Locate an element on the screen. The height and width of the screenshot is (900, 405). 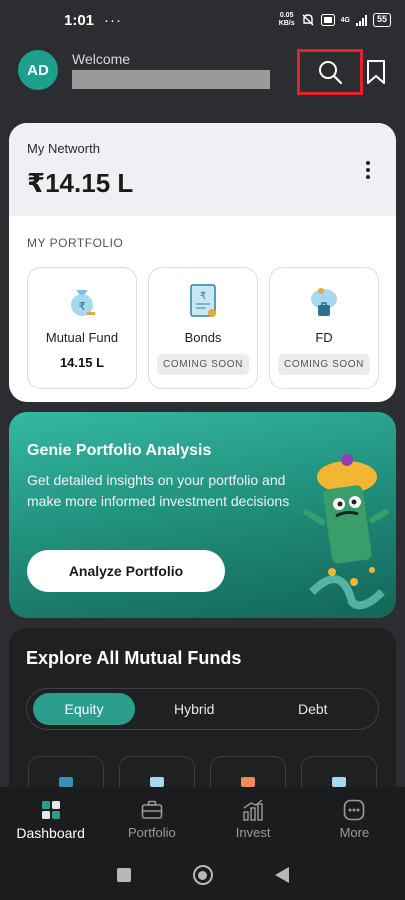
portfolio-tile-mutual-fund: ₹ Mutual Fund 14.15 L is located at coordinates (82, 328).